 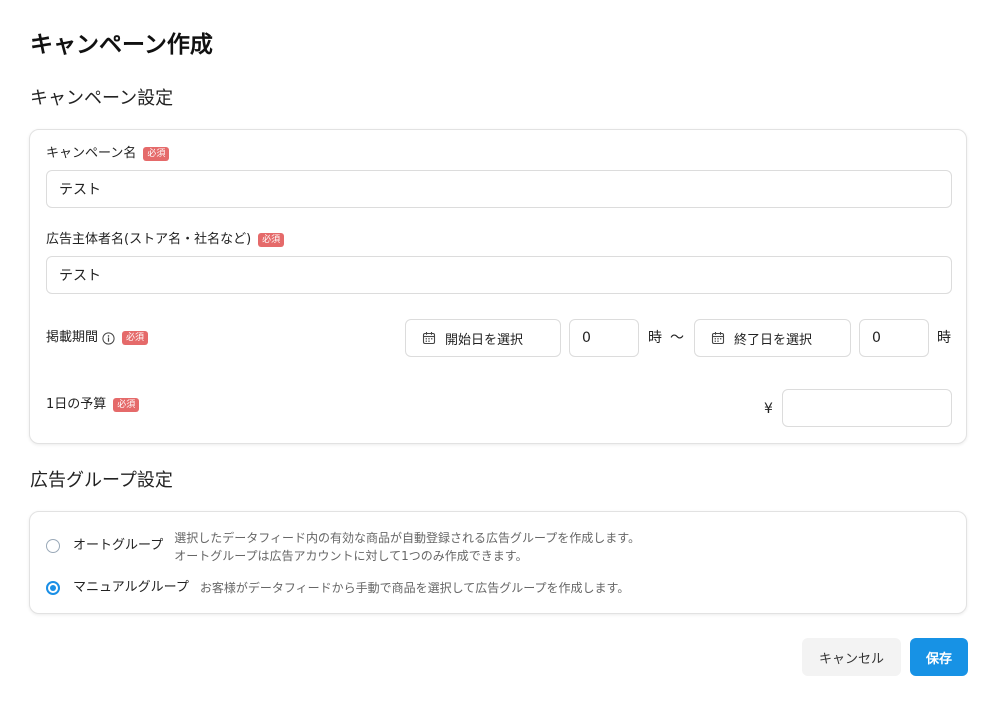 I want to click on start-hour-input, so click(x=604, y=338).